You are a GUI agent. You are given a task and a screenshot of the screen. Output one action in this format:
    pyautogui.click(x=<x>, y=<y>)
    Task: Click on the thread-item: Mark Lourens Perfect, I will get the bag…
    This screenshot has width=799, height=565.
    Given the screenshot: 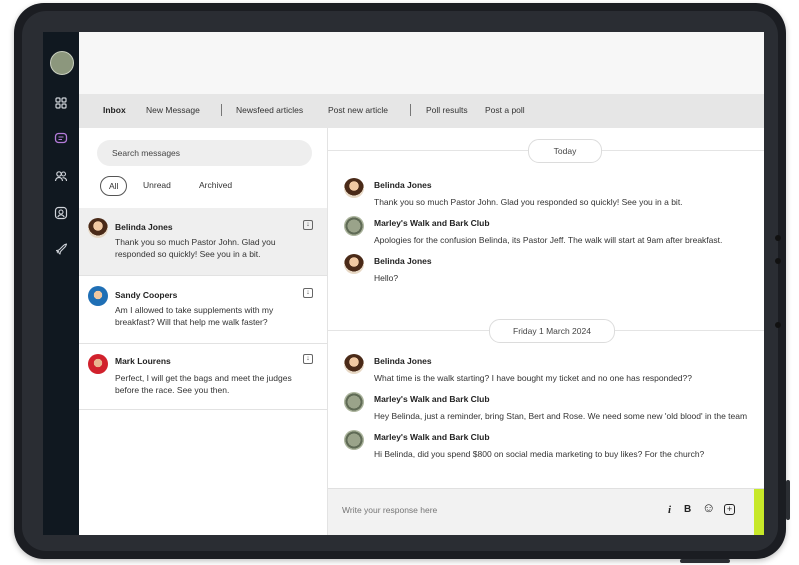 What is the action you would take?
    pyautogui.click(x=203, y=377)
    